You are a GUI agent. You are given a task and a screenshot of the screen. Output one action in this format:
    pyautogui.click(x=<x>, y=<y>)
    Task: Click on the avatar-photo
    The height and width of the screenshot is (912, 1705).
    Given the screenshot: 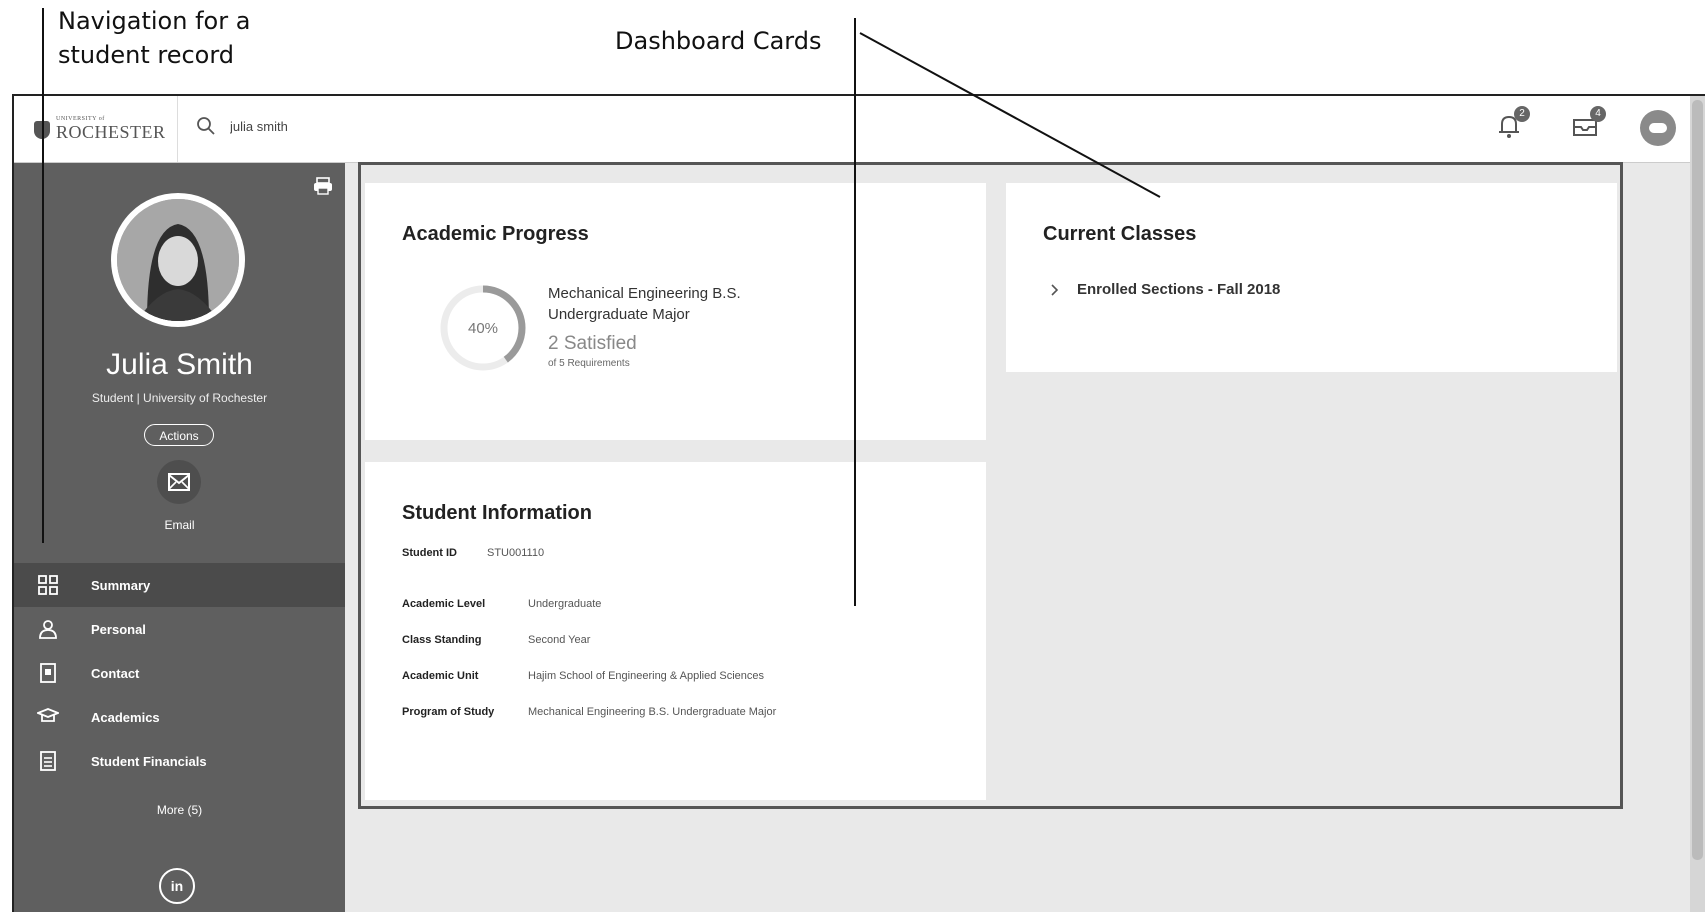 What is the action you would take?
    pyautogui.click(x=178, y=260)
    